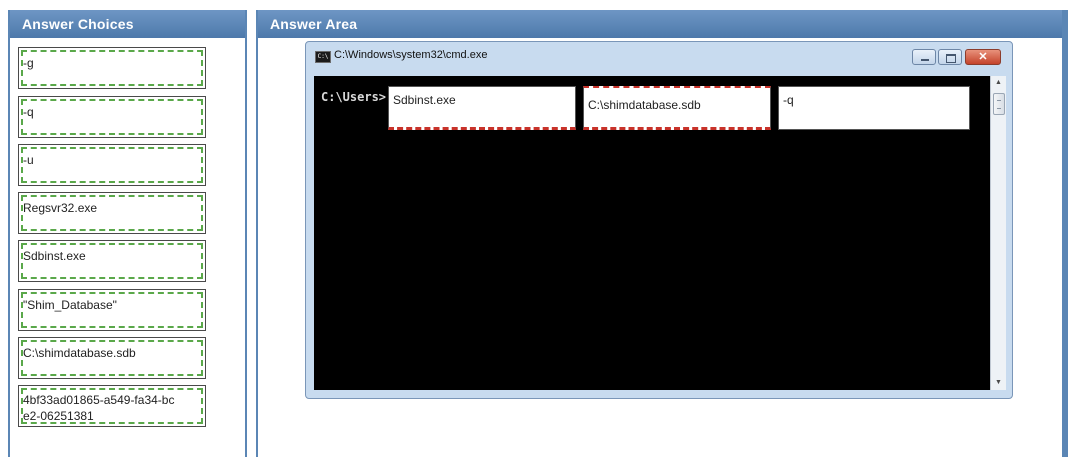 The image size is (1072, 459). I want to click on choice-label-line2: e2-06251381, so click(58, 416).